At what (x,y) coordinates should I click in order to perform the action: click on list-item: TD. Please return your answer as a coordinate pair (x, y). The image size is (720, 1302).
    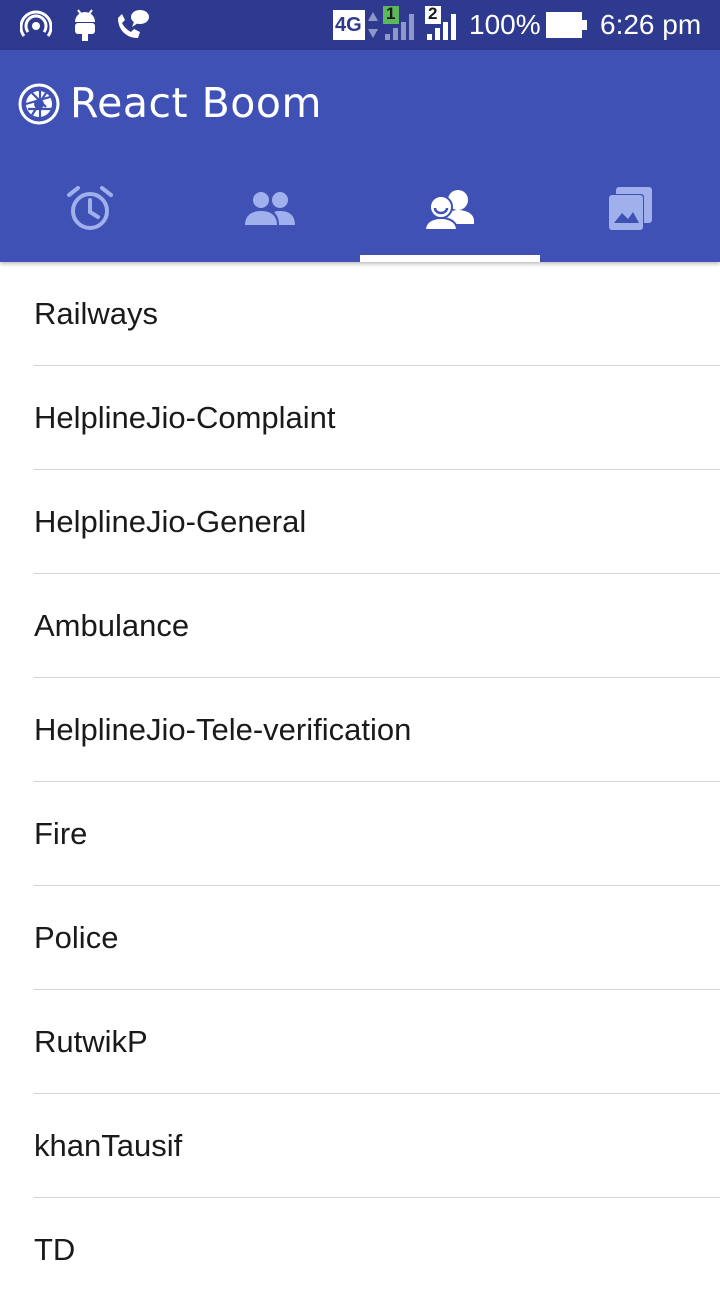
    Looking at the image, I should click on (360, 1250).